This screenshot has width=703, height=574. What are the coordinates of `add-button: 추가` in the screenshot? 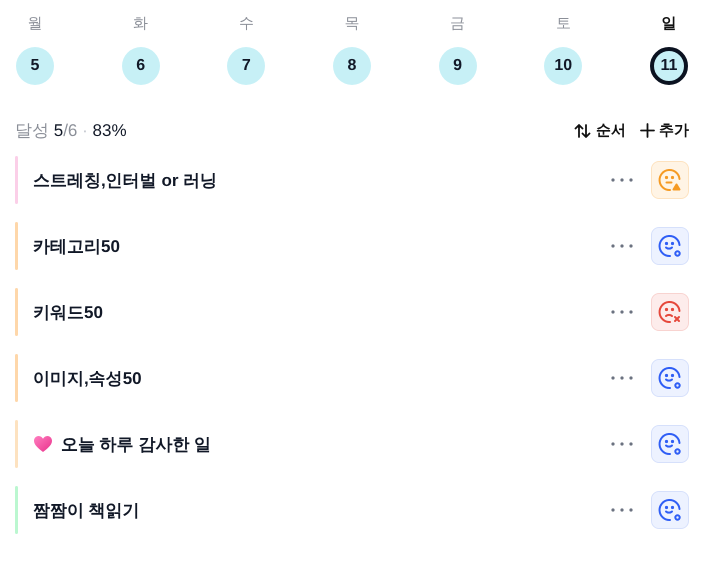 It's located at (664, 130).